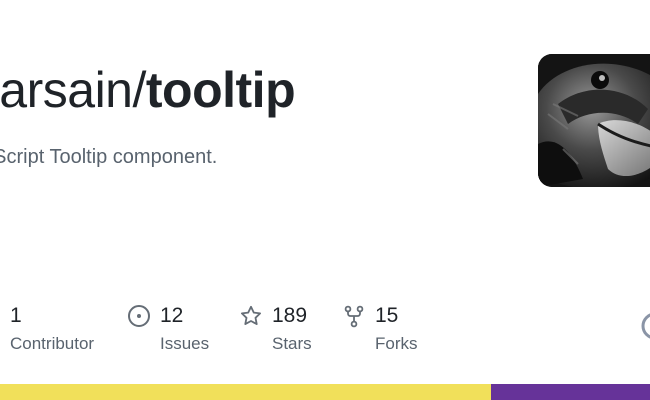 The width and height of the screenshot is (650, 400). I want to click on stat-contributors: 1 Contributor, so click(55, 330).